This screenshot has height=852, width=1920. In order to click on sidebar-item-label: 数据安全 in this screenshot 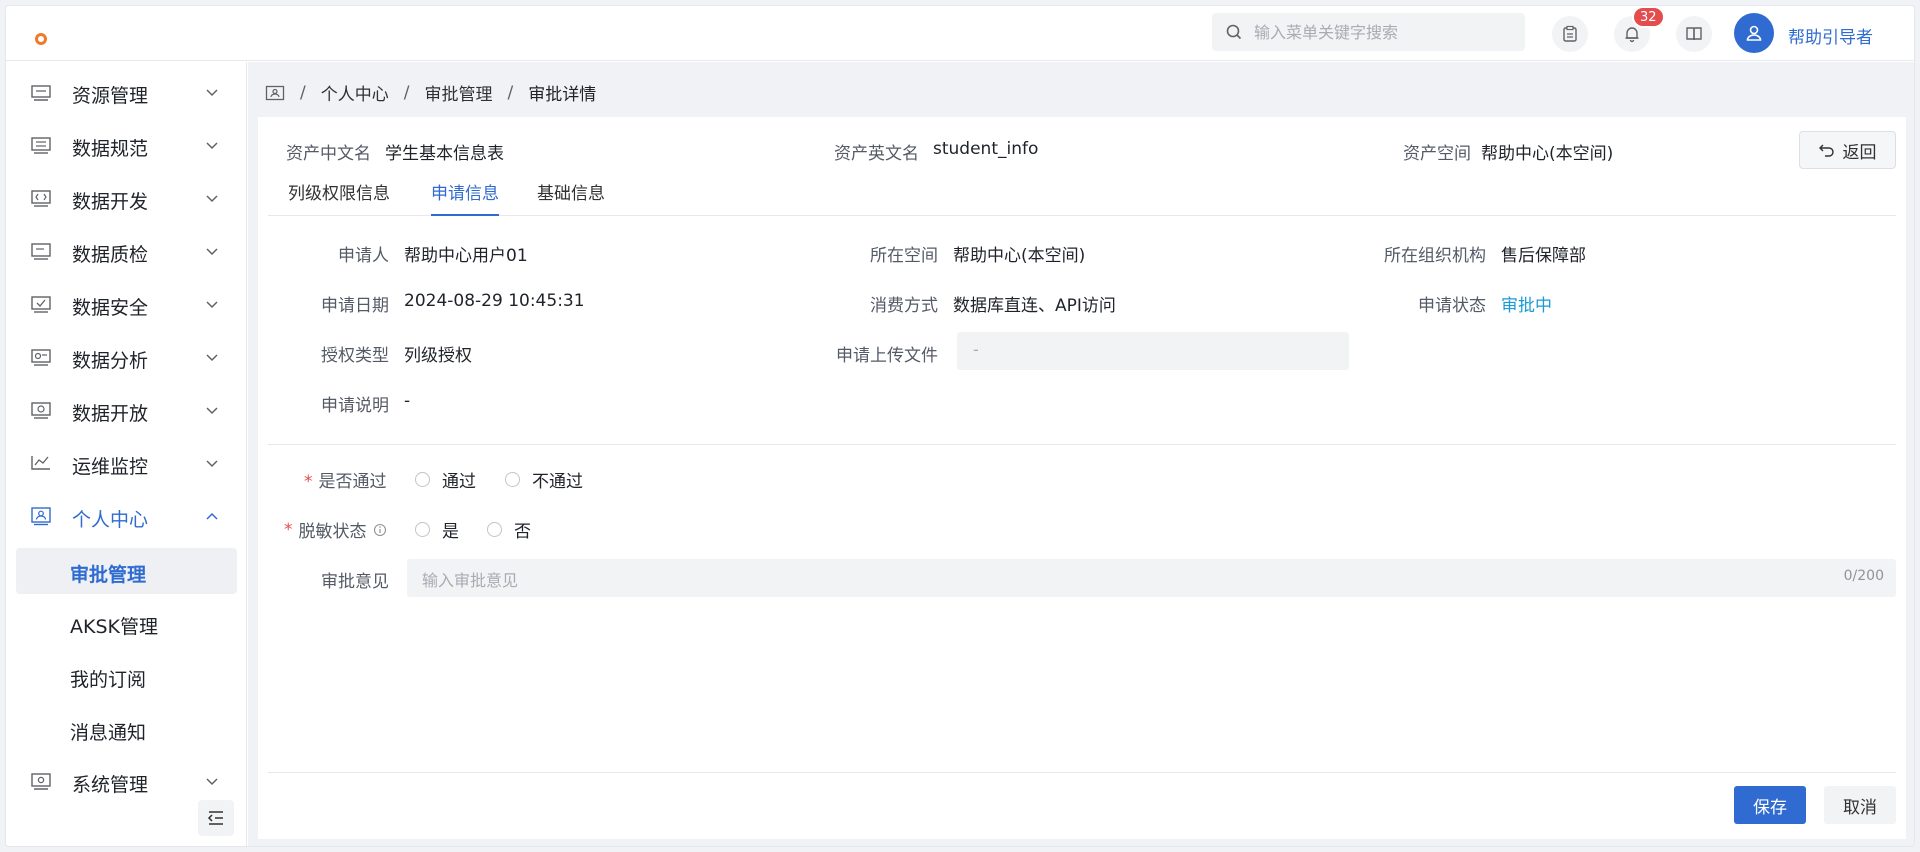, I will do `click(110, 308)`.